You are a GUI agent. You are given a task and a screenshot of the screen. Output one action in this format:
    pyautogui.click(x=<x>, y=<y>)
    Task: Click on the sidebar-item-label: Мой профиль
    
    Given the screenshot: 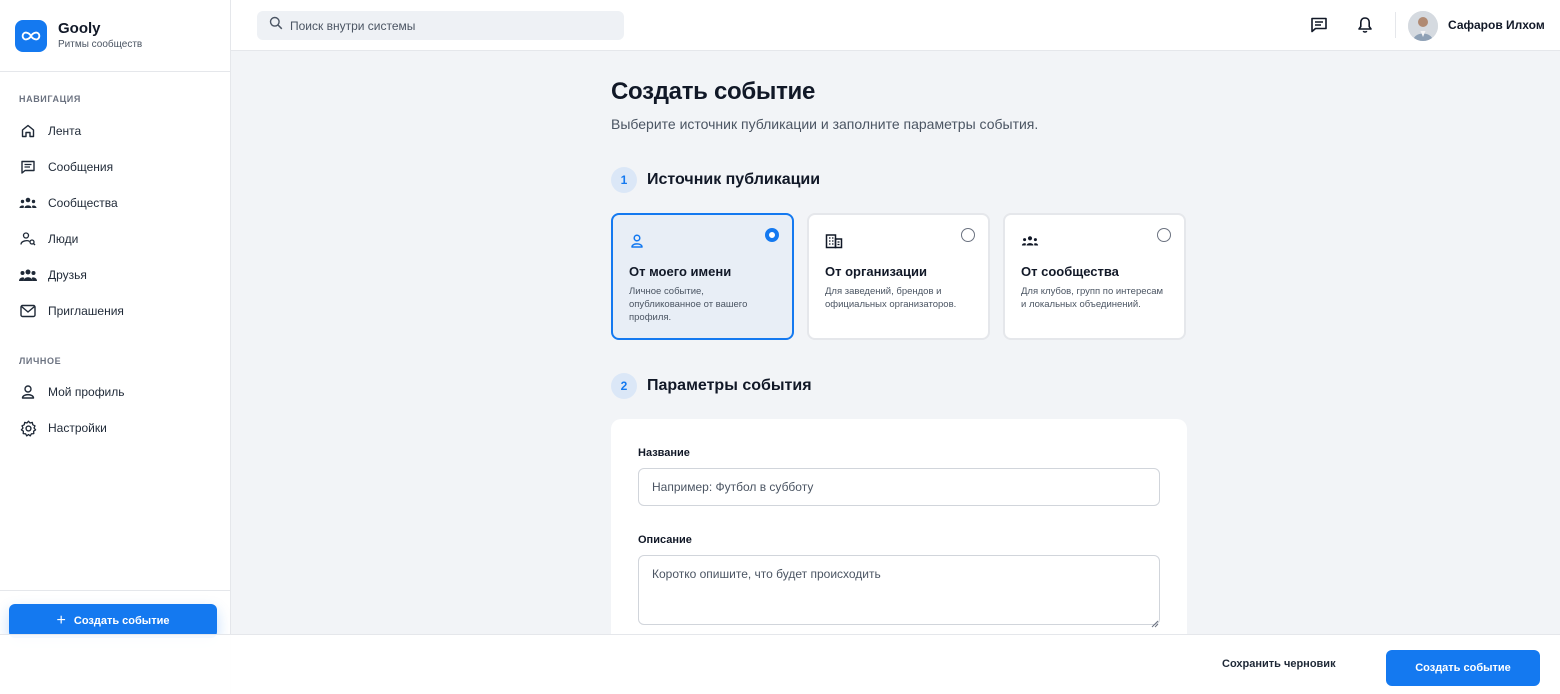 What is the action you would take?
    pyautogui.click(x=86, y=392)
    